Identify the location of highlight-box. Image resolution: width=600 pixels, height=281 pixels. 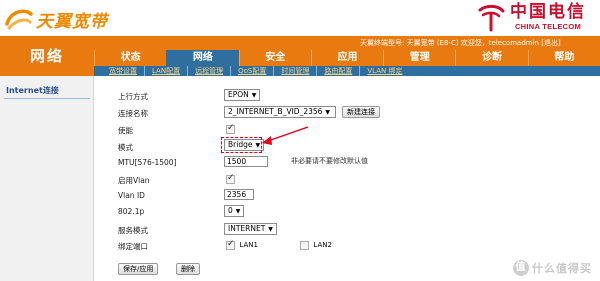
(241, 145).